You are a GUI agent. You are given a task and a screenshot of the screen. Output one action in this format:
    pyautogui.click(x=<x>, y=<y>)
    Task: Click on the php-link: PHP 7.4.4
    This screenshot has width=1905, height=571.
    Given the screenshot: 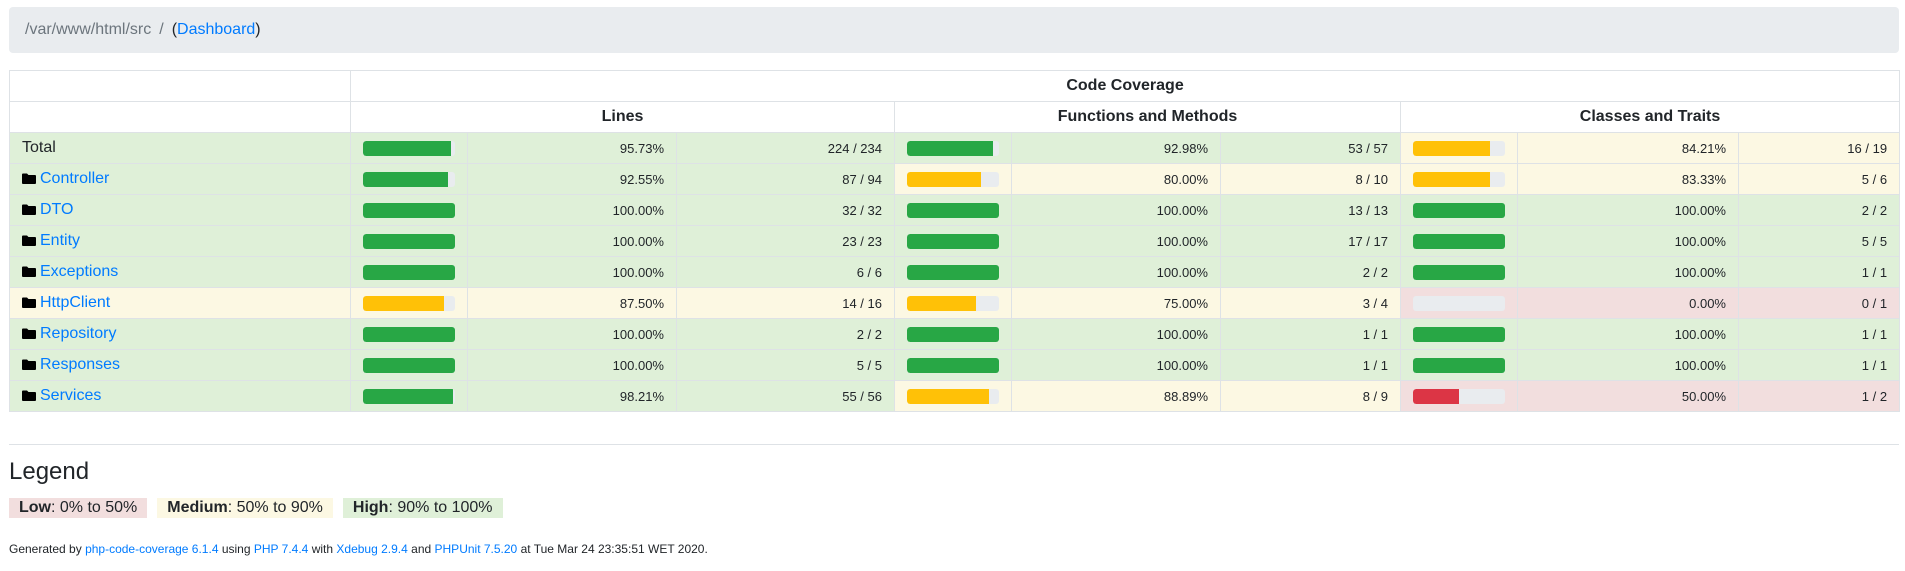 What is the action you would take?
    pyautogui.click(x=281, y=549)
    